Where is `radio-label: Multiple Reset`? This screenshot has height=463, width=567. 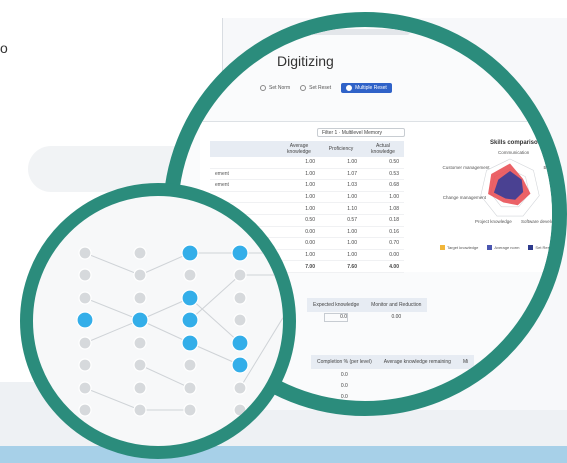 radio-label: Multiple Reset is located at coordinates (371, 88).